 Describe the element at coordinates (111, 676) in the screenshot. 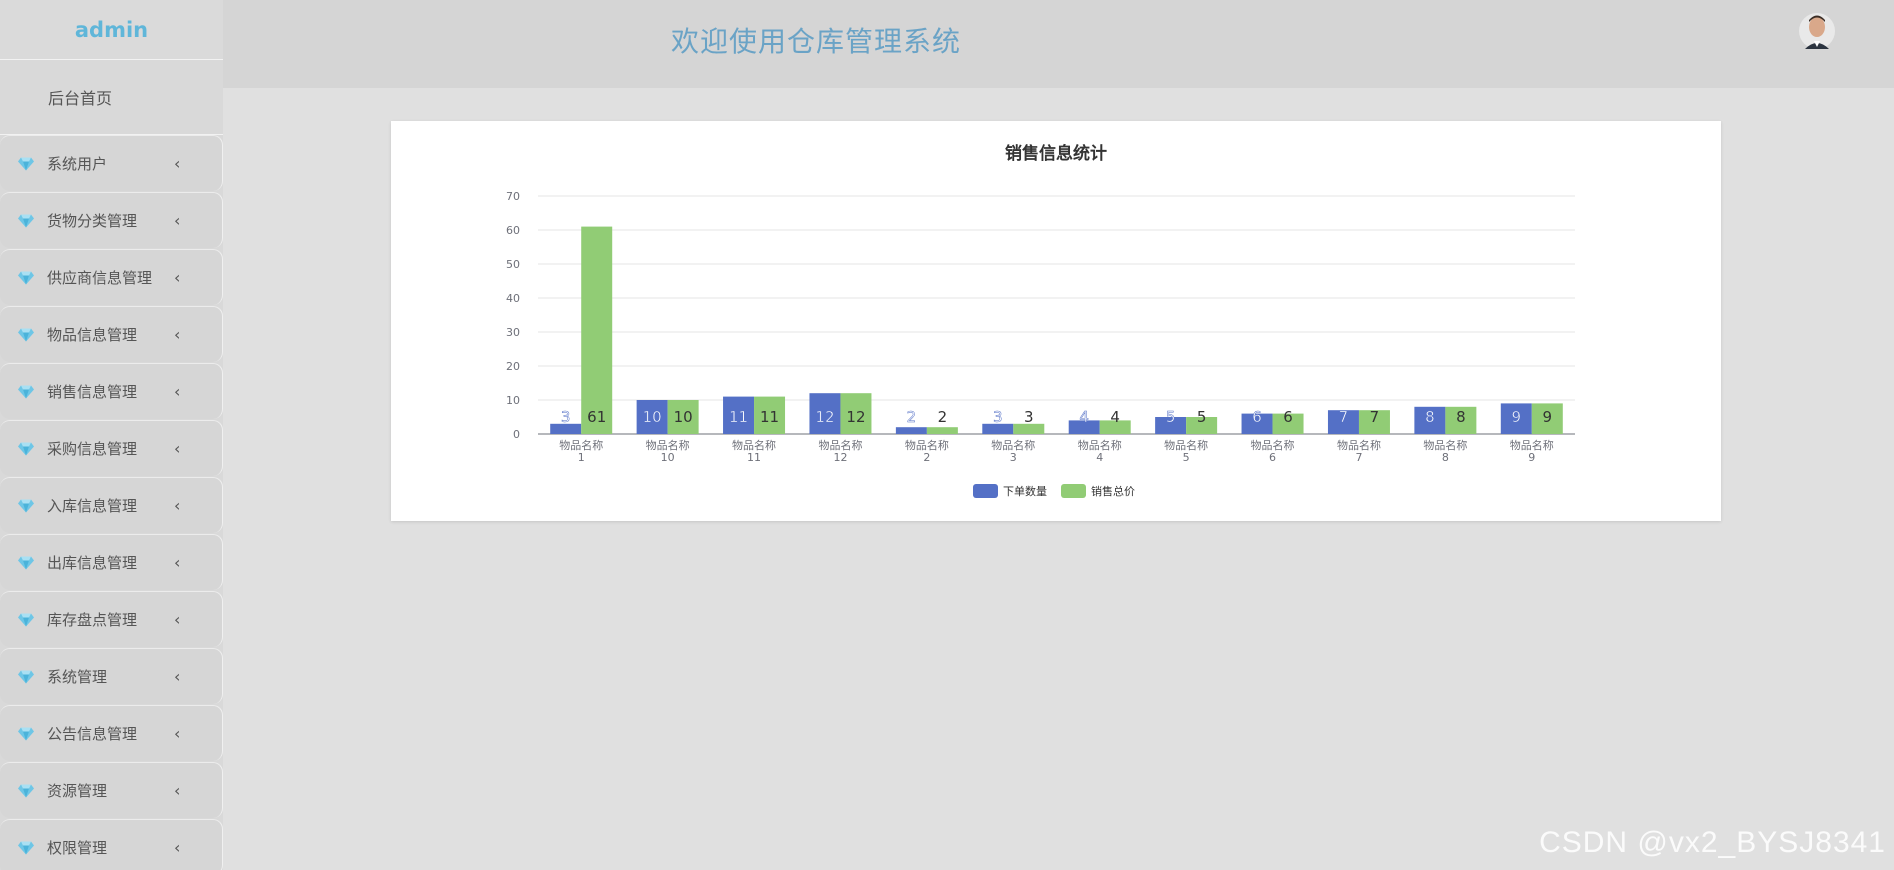

I see `sidebar-item-9: 系统管理 ‹` at that location.